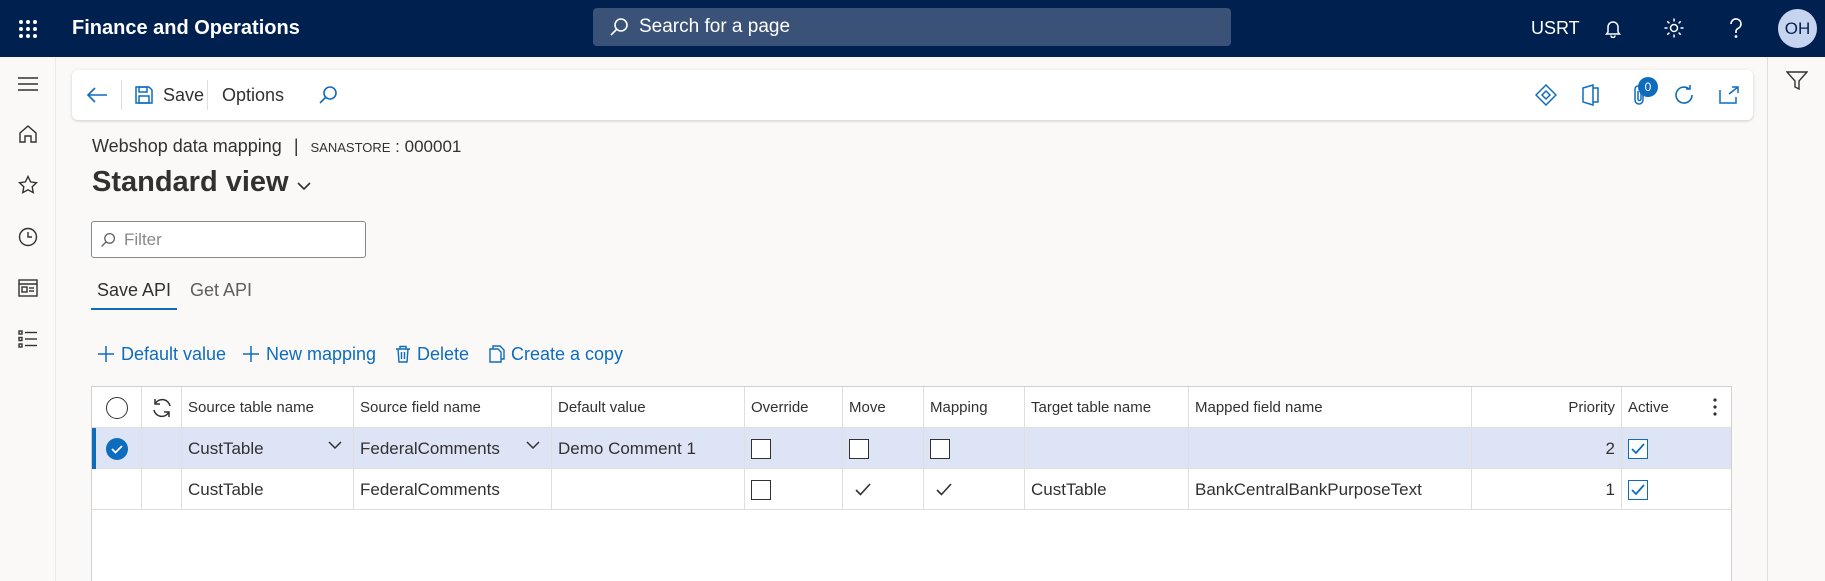 Image resolution: width=1825 pixels, height=581 pixels. Describe the element at coordinates (226, 448) in the screenshot. I see `source-table-value: CustTable` at that location.